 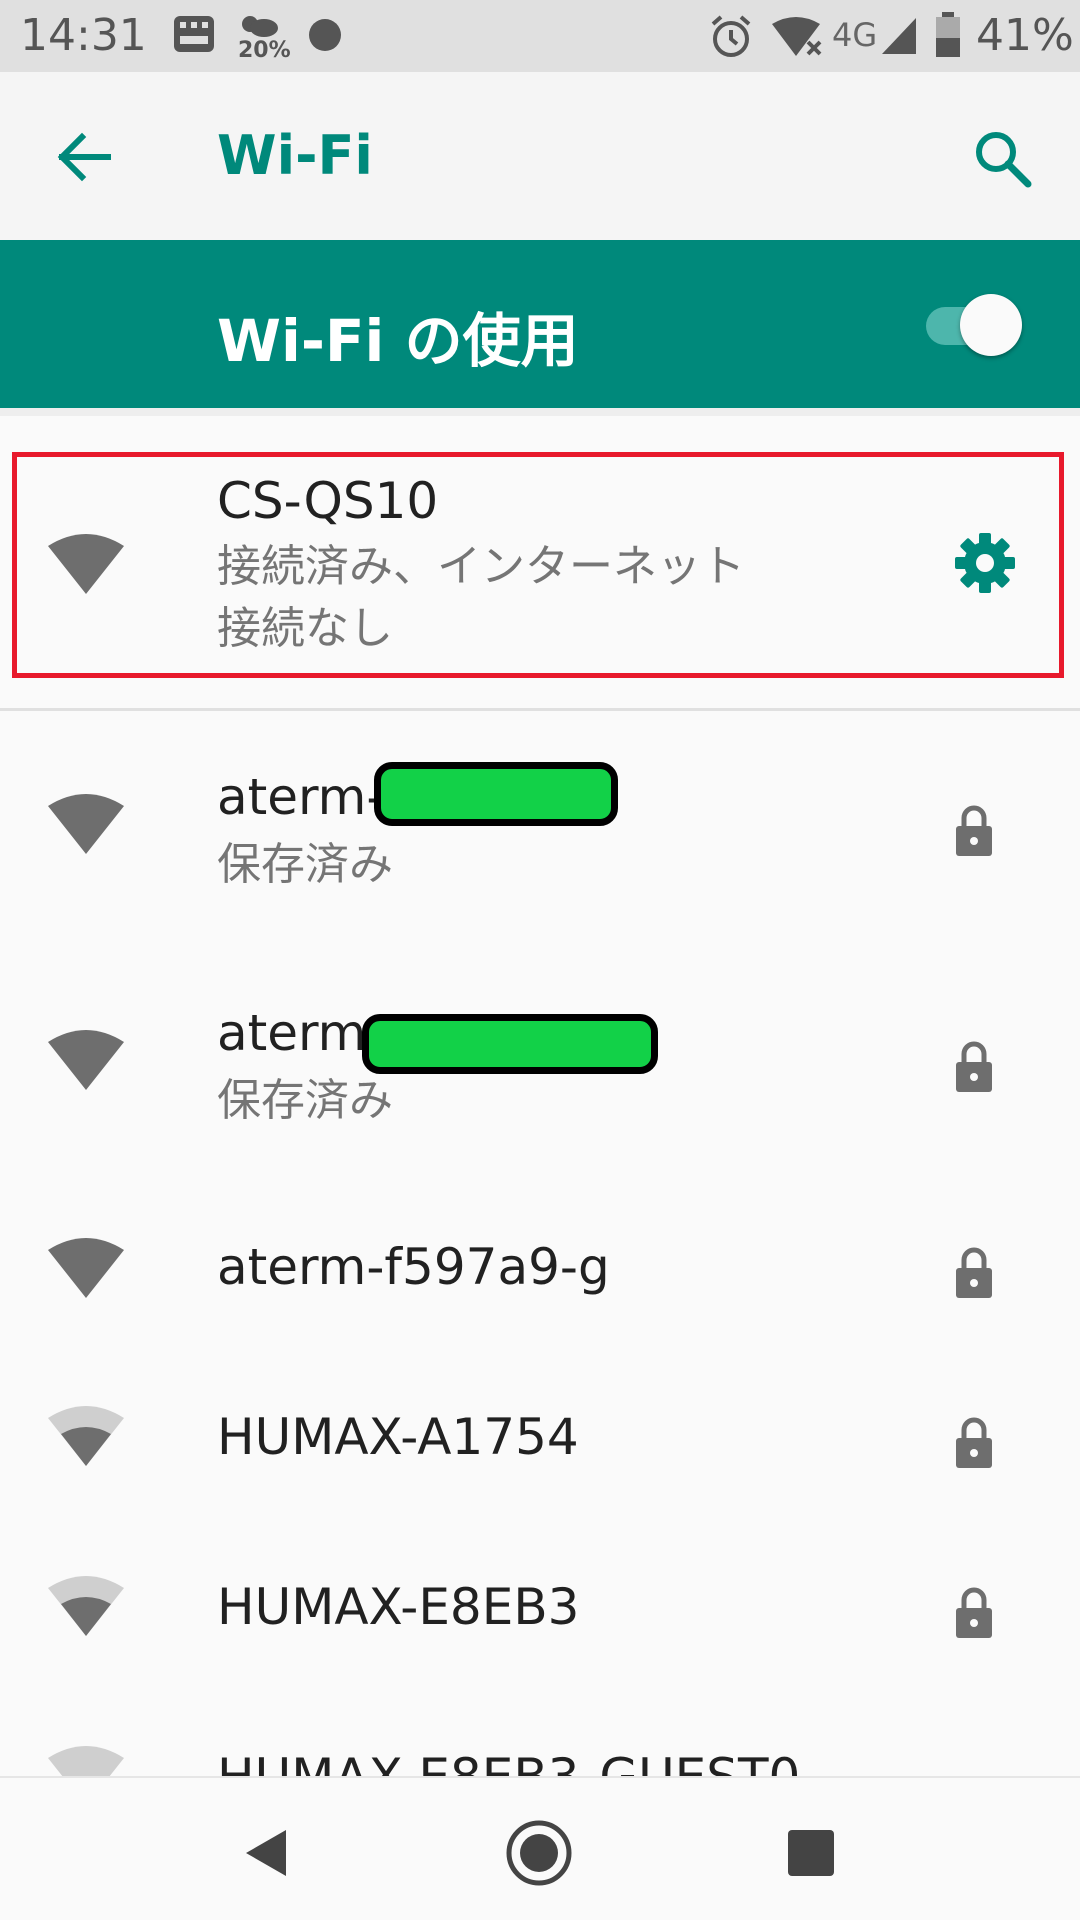 What do you see at coordinates (86, 1761) in the screenshot?
I see `wifi-signal-weak-icon` at bounding box center [86, 1761].